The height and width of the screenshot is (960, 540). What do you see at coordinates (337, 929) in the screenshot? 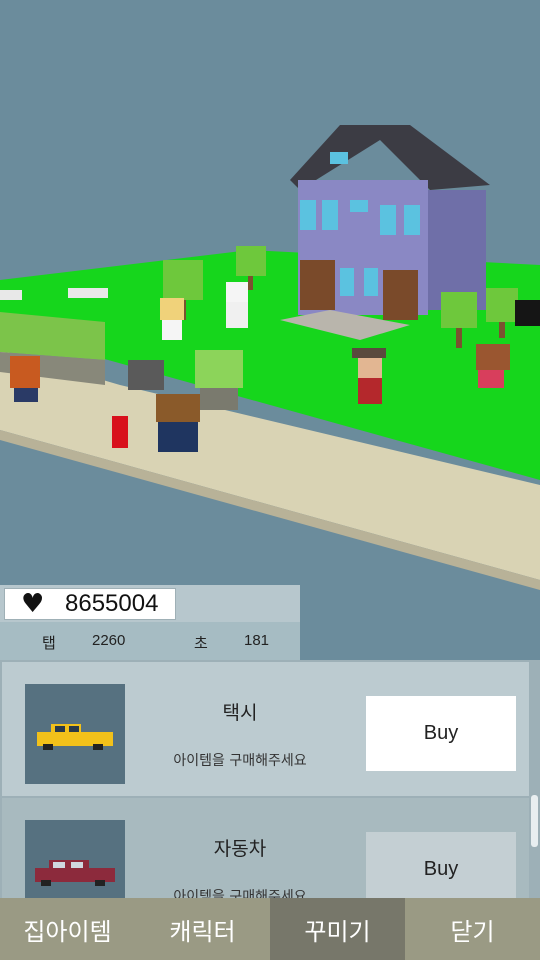
I see `tab-decorate: 꾸미기` at bounding box center [337, 929].